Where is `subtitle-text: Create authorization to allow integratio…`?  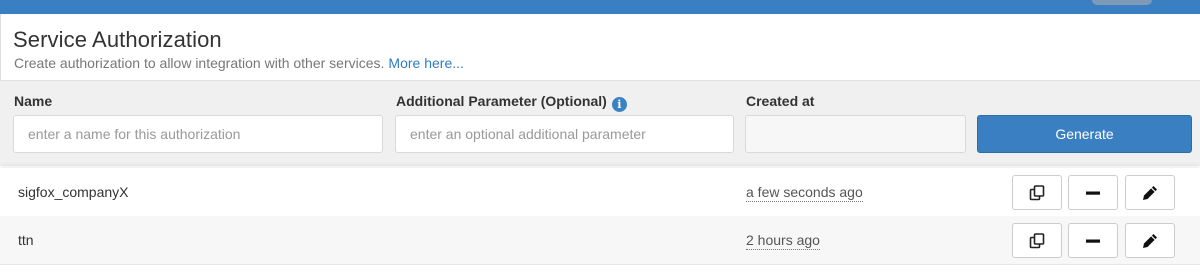 subtitle-text: Create authorization to allow integratio… is located at coordinates (199, 63).